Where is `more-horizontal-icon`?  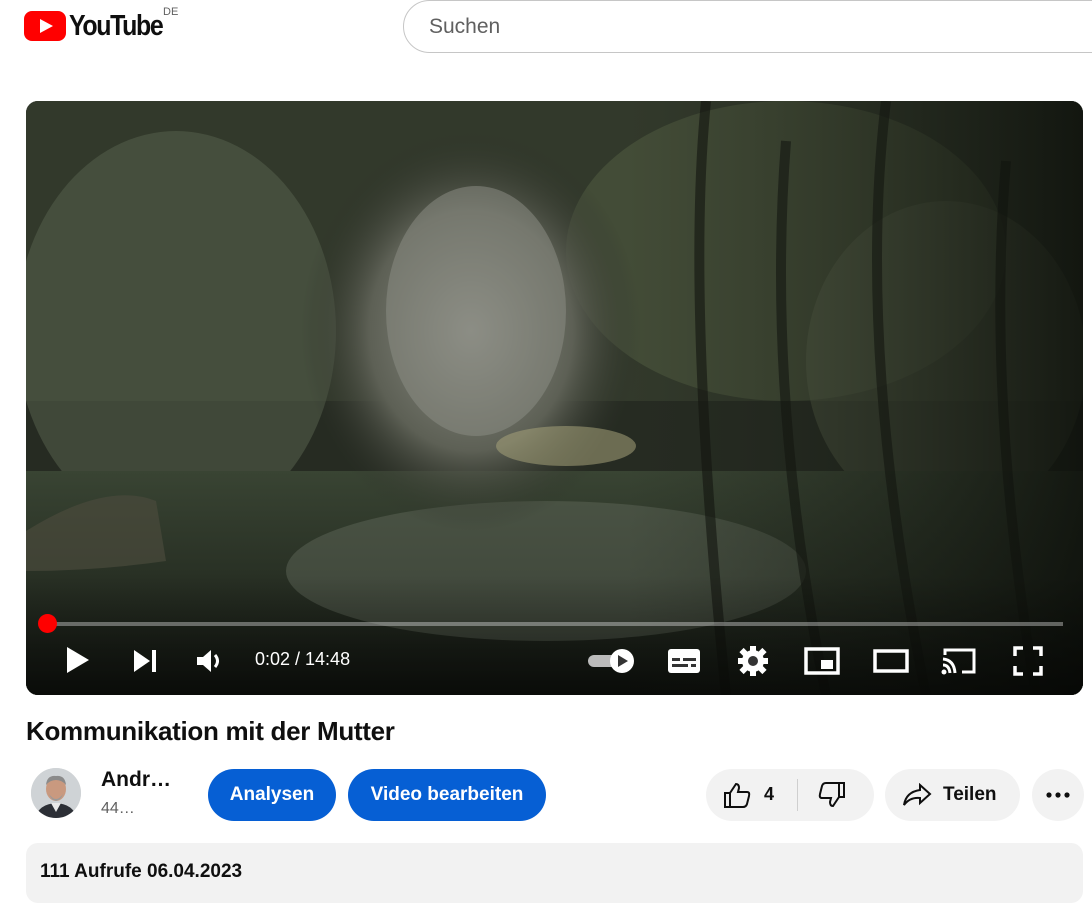 more-horizontal-icon is located at coordinates (1058, 795).